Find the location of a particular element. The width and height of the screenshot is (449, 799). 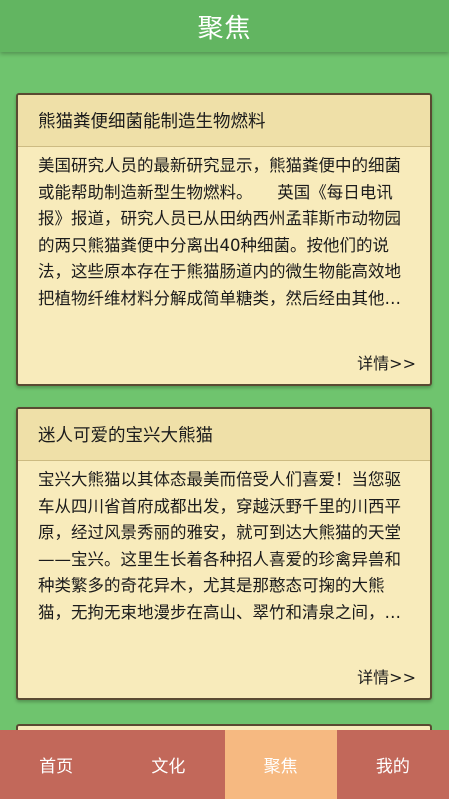

page-title: 聚焦 is located at coordinates (224, 28).